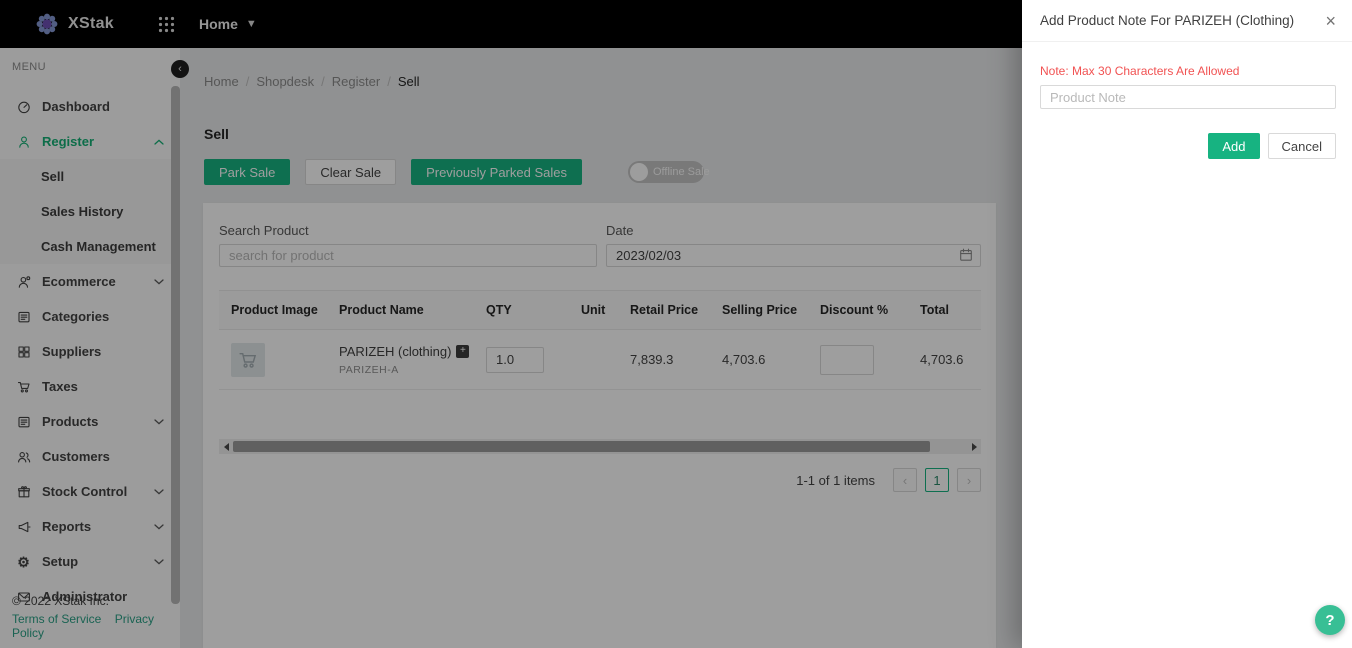  What do you see at coordinates (1167, 20) in the screenshot?
I see `drawer-title: Add Product Note For PARIZEH (Clothing)` at bounding box center [1167, 20].